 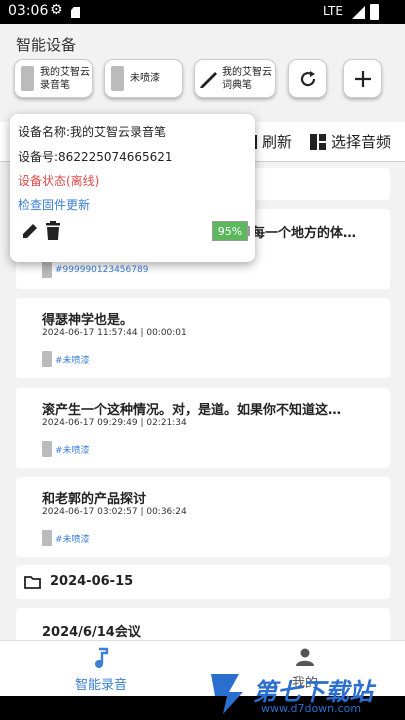 I want to click on device-id-text: 设备号:862225074665621, so click(x=95, y=157).